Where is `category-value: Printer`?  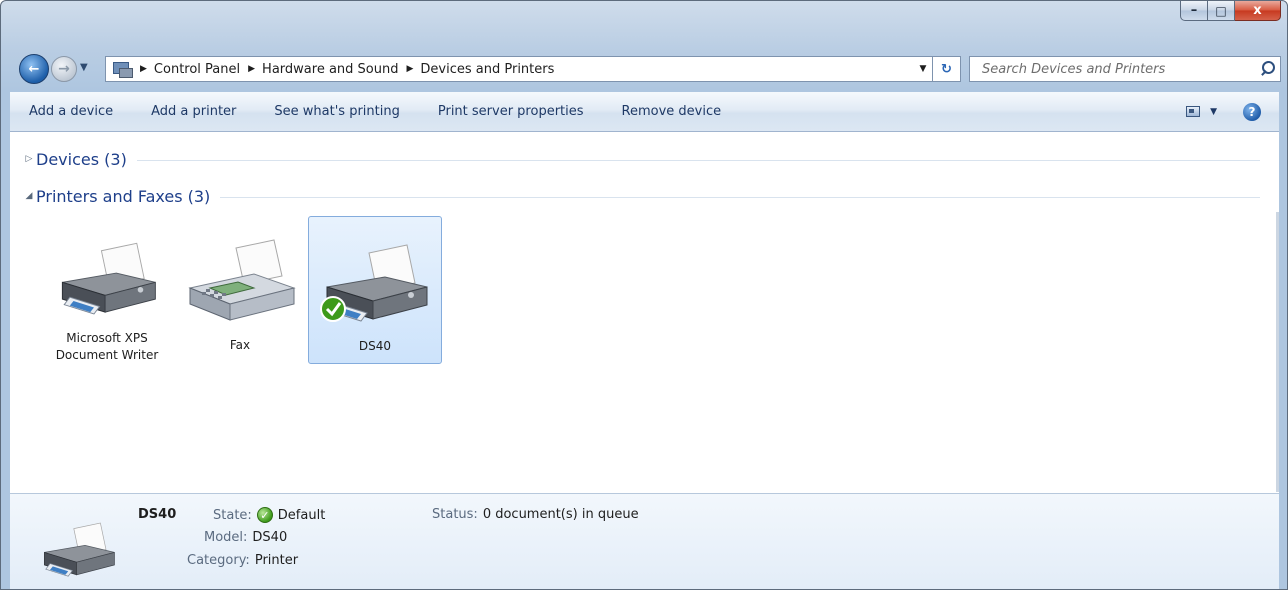 category-value: Printer is located at coordinates (276, 560).